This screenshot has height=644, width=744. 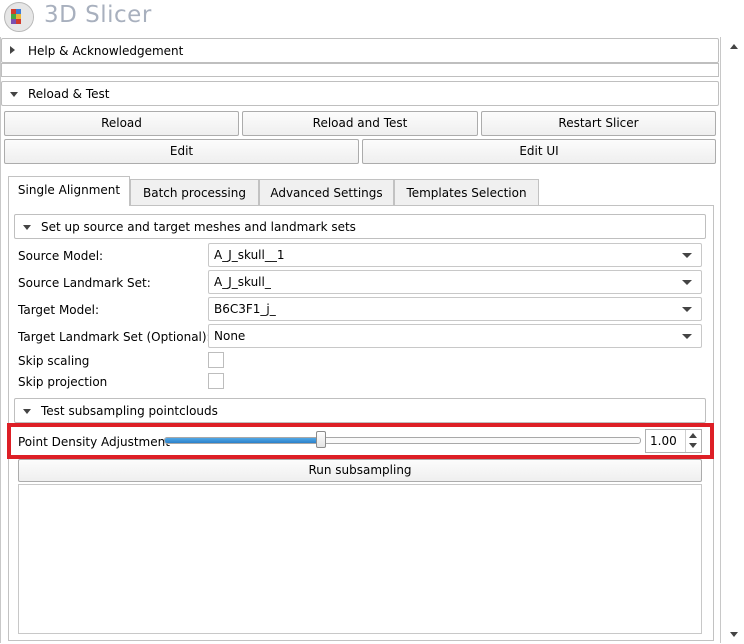 I want to click on target-landmark-label: Target Landmark Set (Optional):, so click(x=114, y=337).